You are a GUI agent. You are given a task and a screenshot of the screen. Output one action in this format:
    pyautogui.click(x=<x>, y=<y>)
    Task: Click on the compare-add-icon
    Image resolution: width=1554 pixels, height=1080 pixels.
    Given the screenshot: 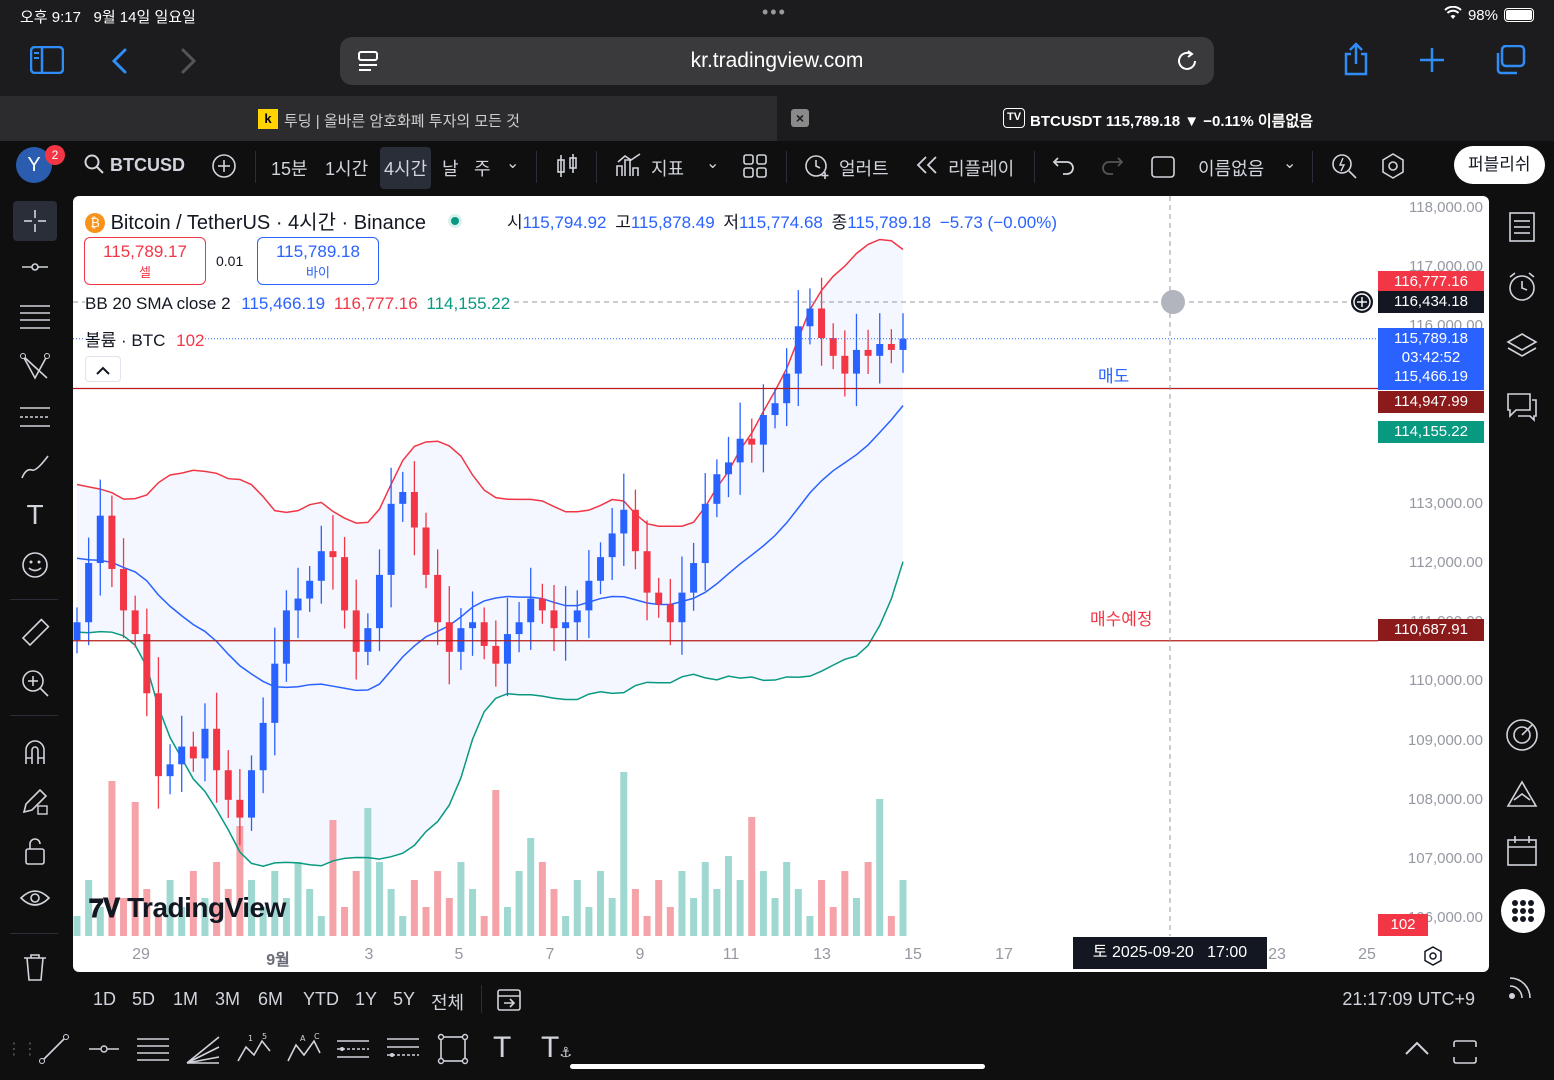 What is the action you would take?
    pyautogui.click(x=224, y=168)
    